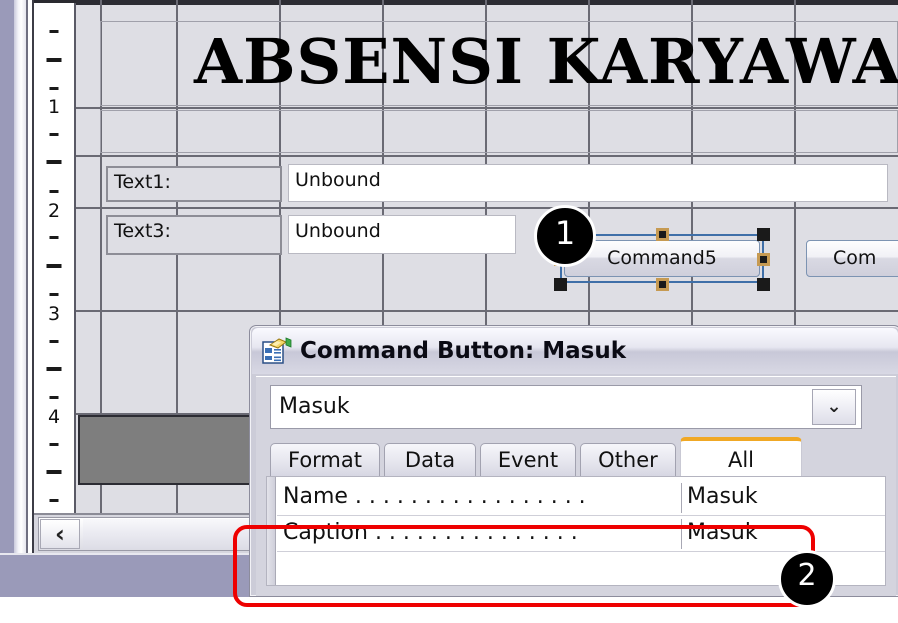 The height and width of the screenshot is (623, 898). Describe the element at coordinates (628, 460) in the screenshot. I see `tab-other: Other` at that location.